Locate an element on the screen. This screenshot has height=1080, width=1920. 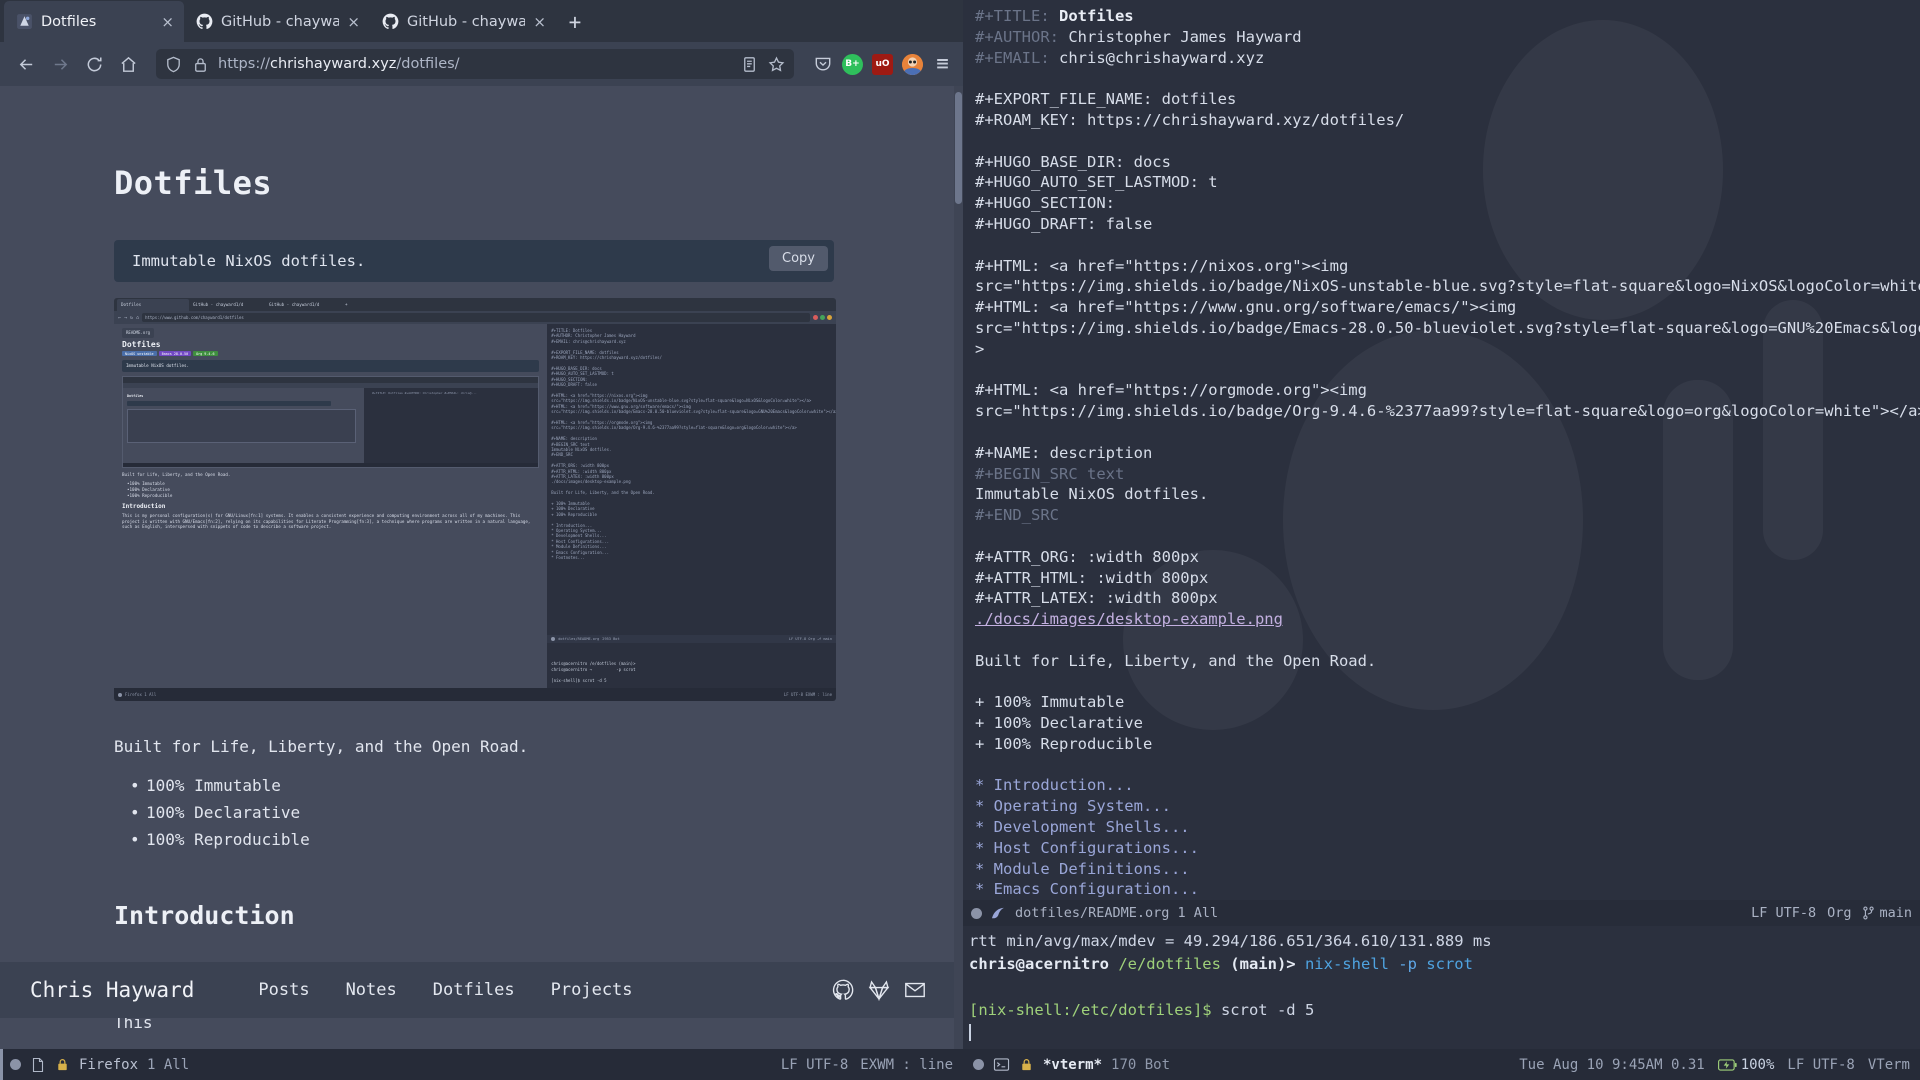
forward-button is located at coordinates (60, 64).